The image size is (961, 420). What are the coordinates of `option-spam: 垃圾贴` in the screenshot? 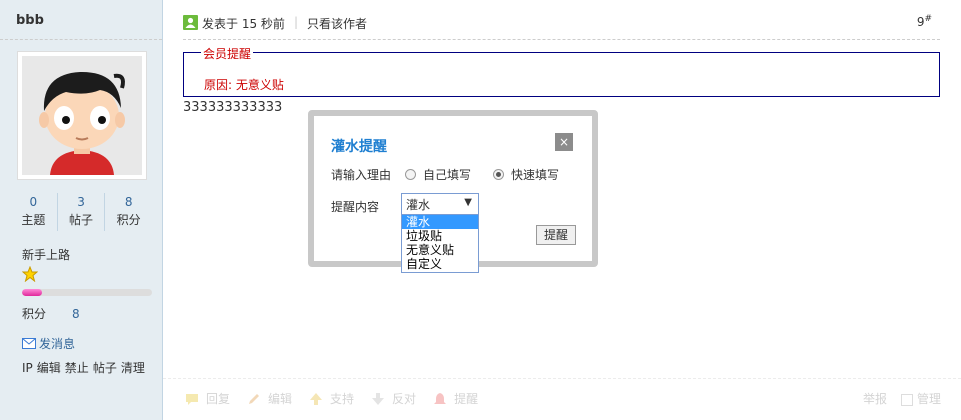 It's located at (440, 236).